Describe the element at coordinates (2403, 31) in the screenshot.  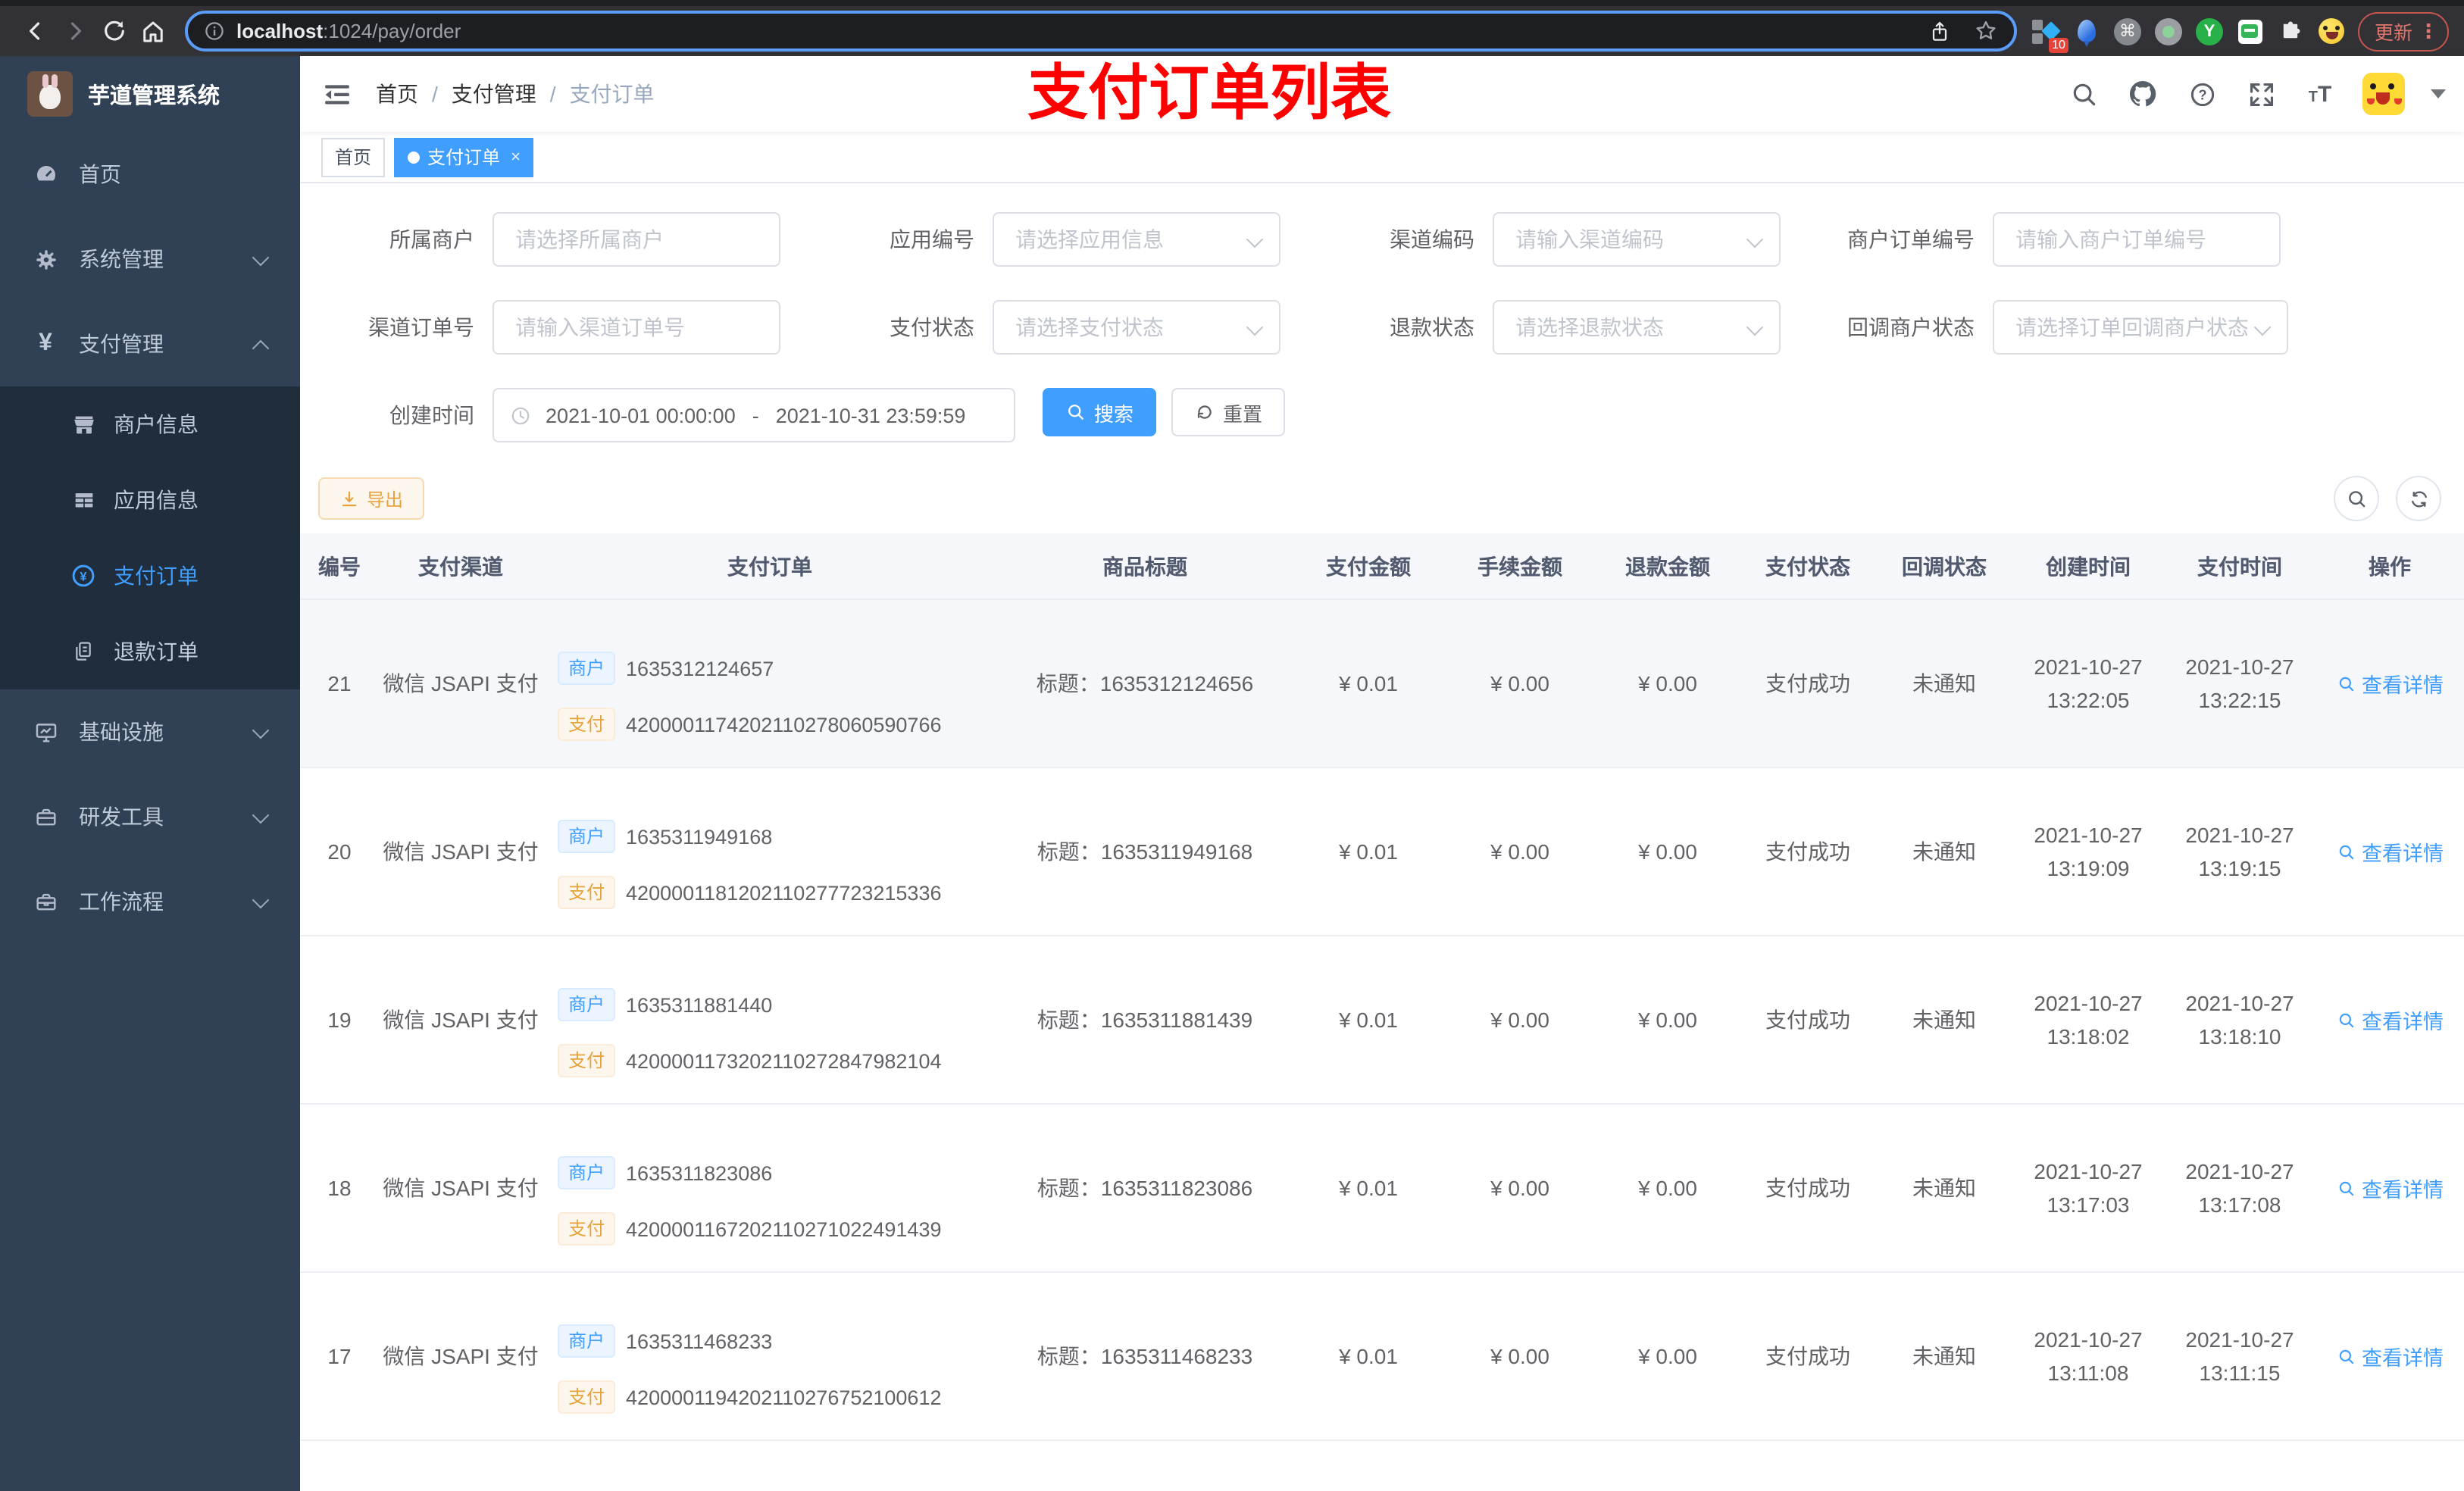
I see `browser-update-button: 更新 ⋮` at that location.